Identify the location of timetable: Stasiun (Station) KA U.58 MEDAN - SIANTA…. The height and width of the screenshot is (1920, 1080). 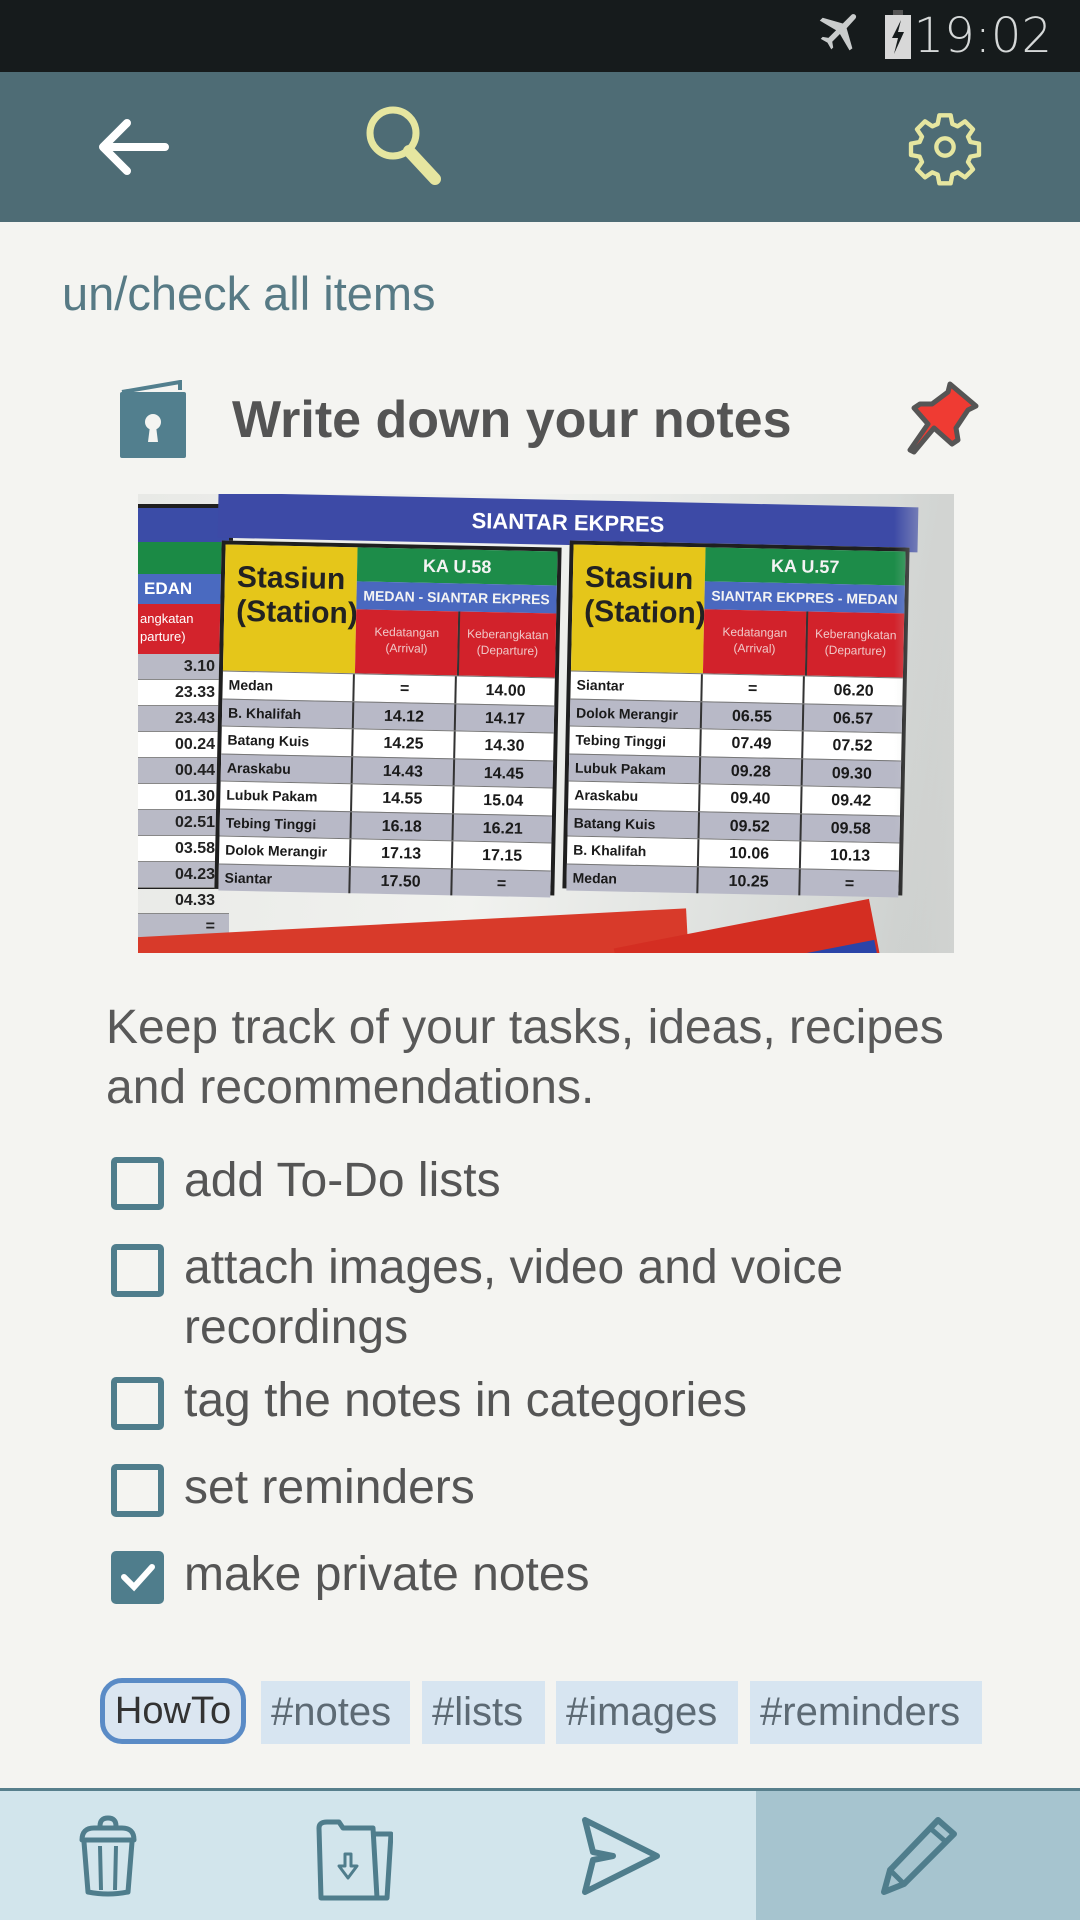
(388, 719).